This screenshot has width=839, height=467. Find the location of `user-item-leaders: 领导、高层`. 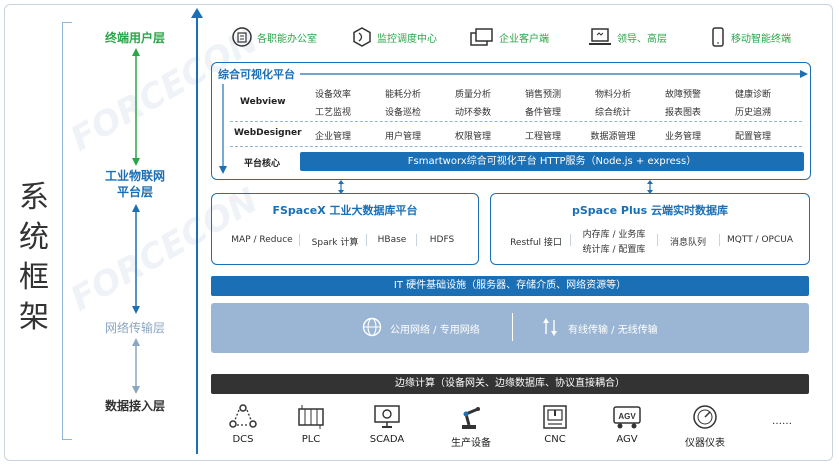

user-item-leaders: 领导、高层 is located at coordinates (627, 37).